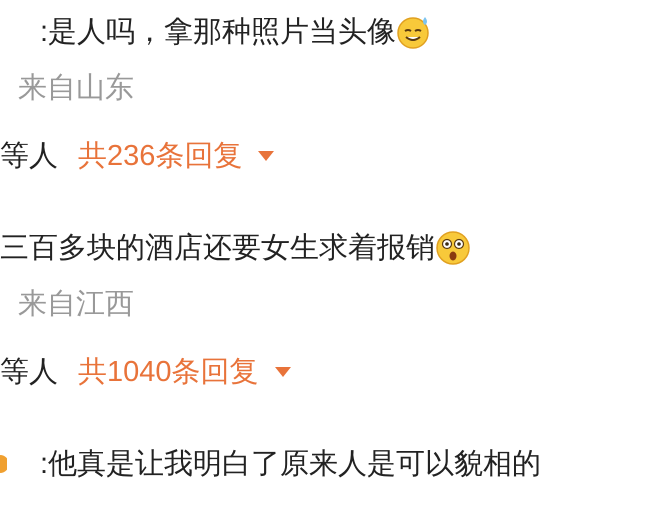 This screenshot has height=522, width=660. What do you see at coordinates (217, 248) in the screenshot?
I see `comment-text: 三百多块的酒店还要女生求着报销` at bounding box center [217, 248].